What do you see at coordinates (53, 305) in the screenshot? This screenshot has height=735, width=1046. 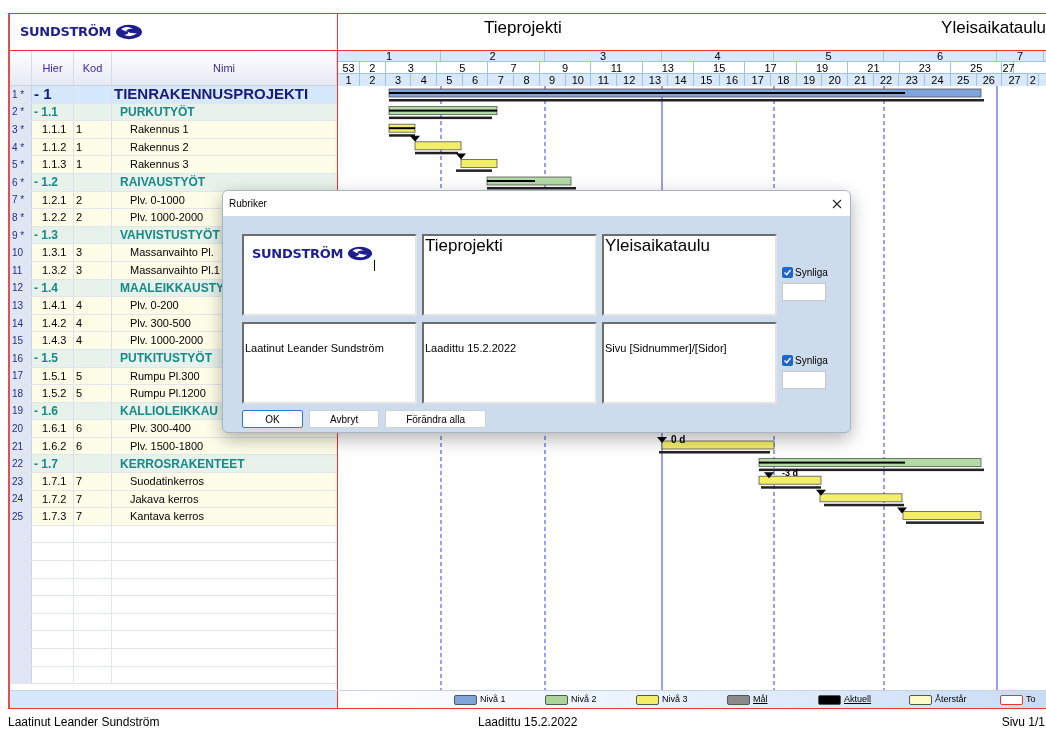 I see `table-cell: 1.4.1` at bounding box center [53, 305].